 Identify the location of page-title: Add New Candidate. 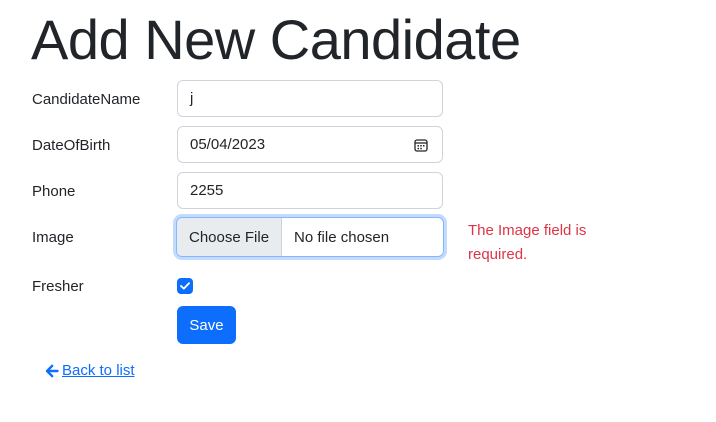
(276, 39).